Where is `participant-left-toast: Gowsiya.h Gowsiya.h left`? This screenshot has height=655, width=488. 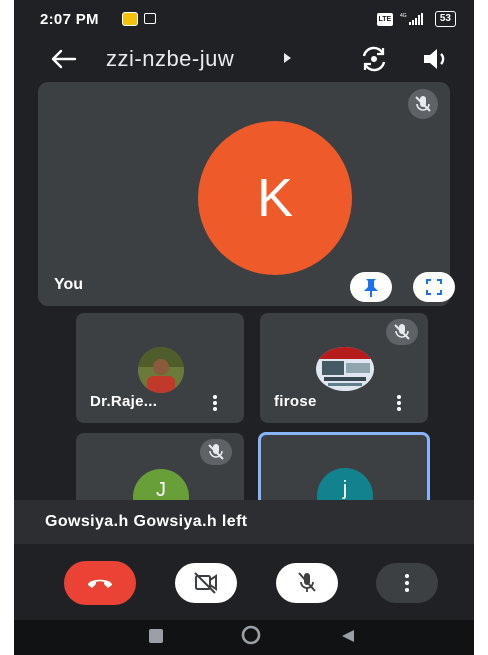 participant-left-toast: Gowsiya.h Gowsiya.h left is located at coordinates (244, 522).